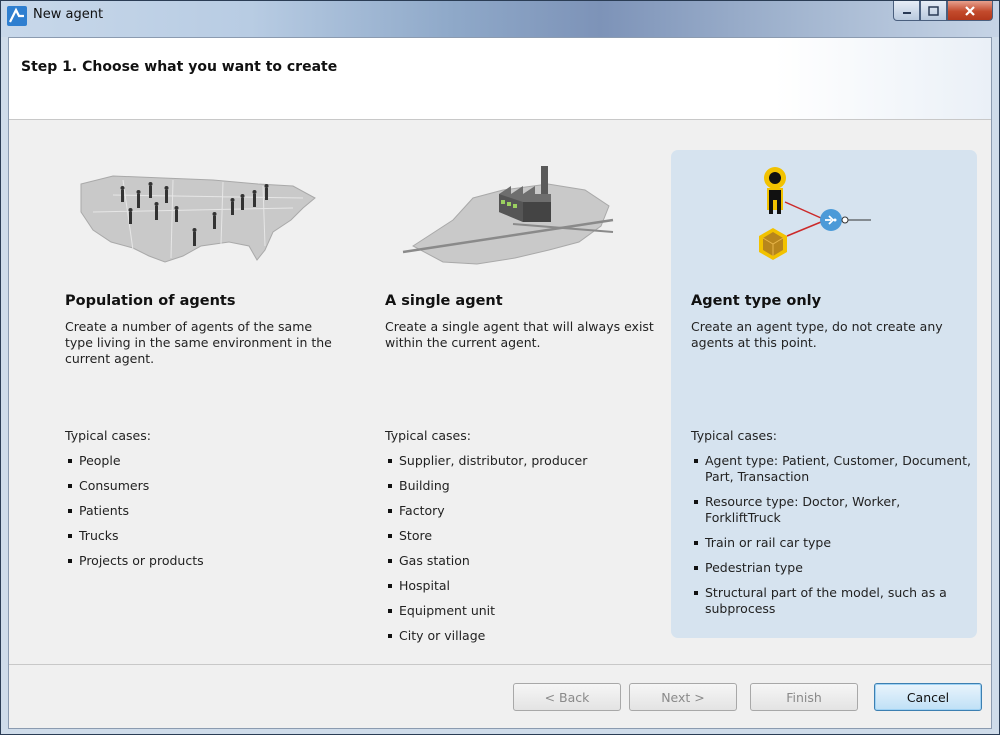 The width and height of the screenshot is (1000, 735). I want to click on list-item: Store, so click(486, 536).